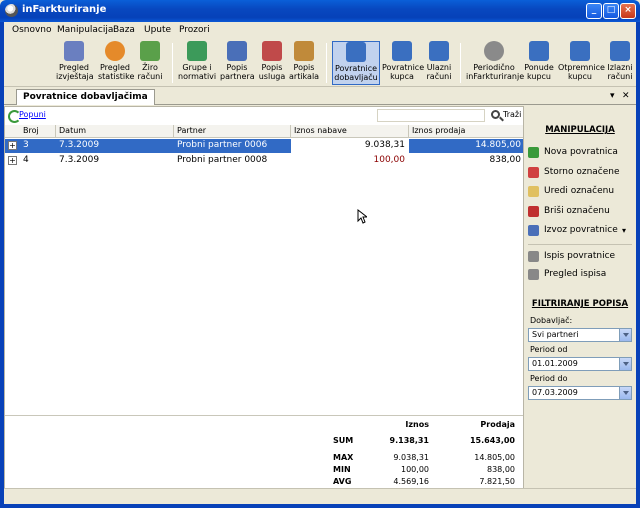  What do you see at coordinates (555, 363) in the screenshot?
I see `period-from-value: 01.01.2009` at bounding box center [555, 363].